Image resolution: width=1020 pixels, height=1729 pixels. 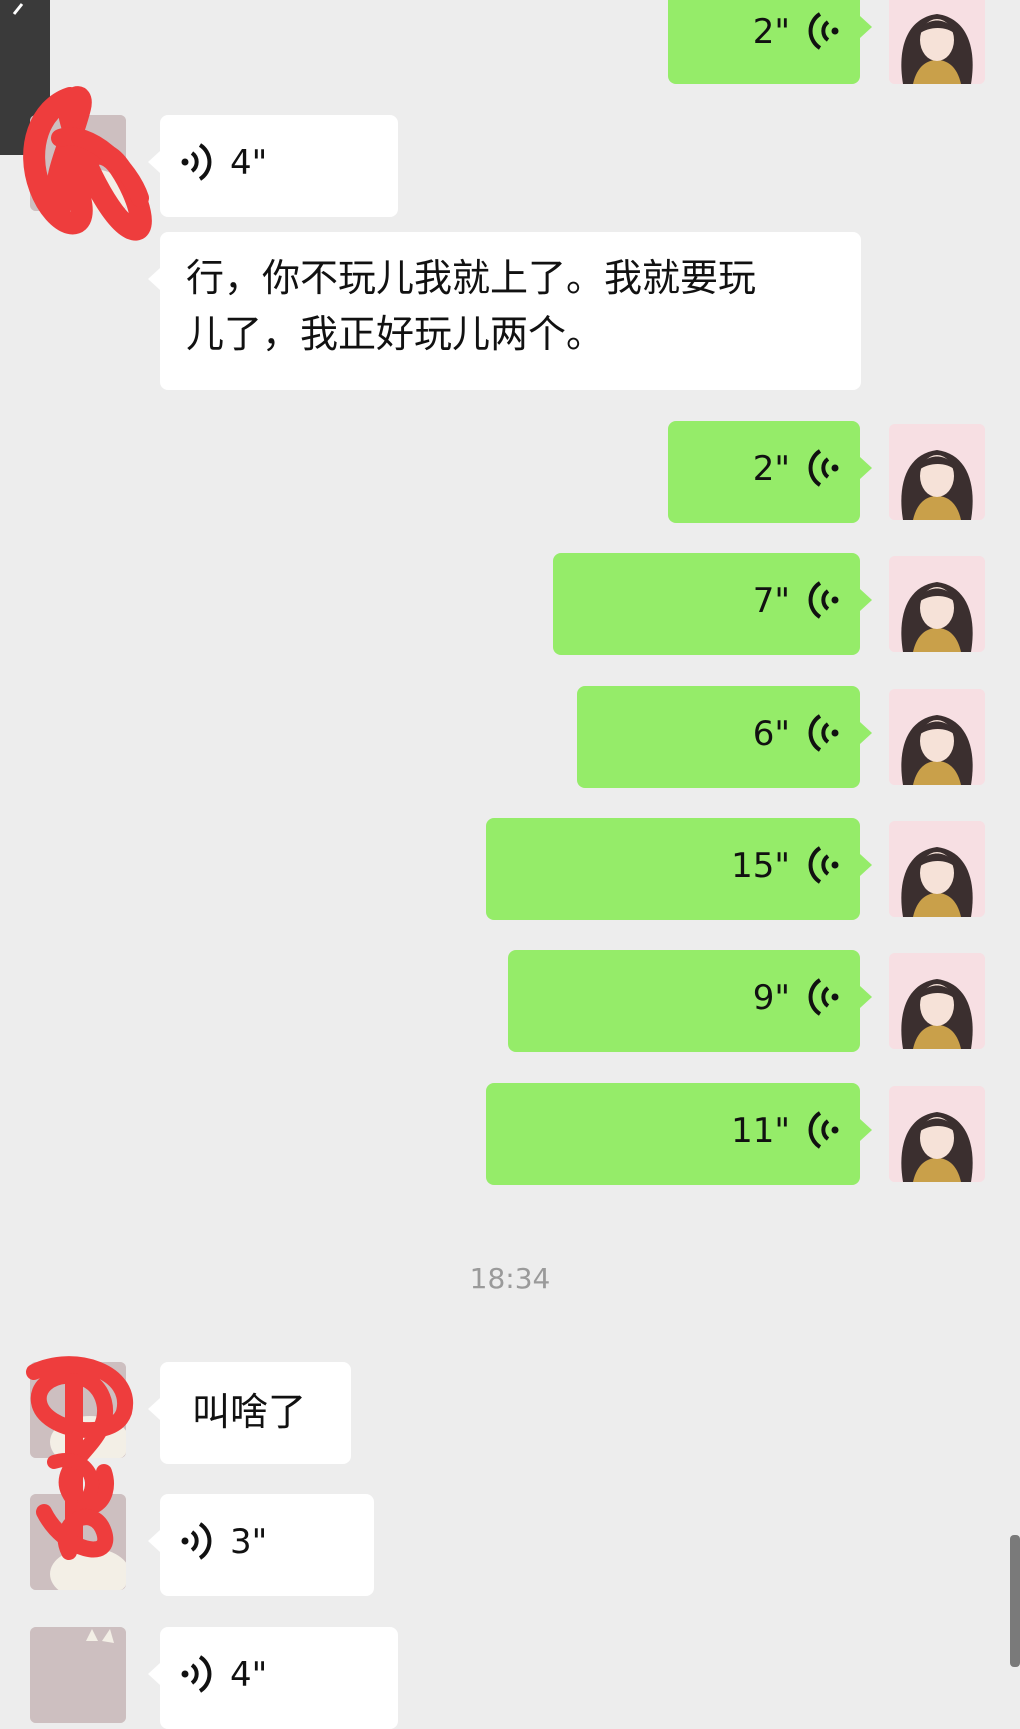 I want to click on voice-duration: 15", so click(x=760, y=866).